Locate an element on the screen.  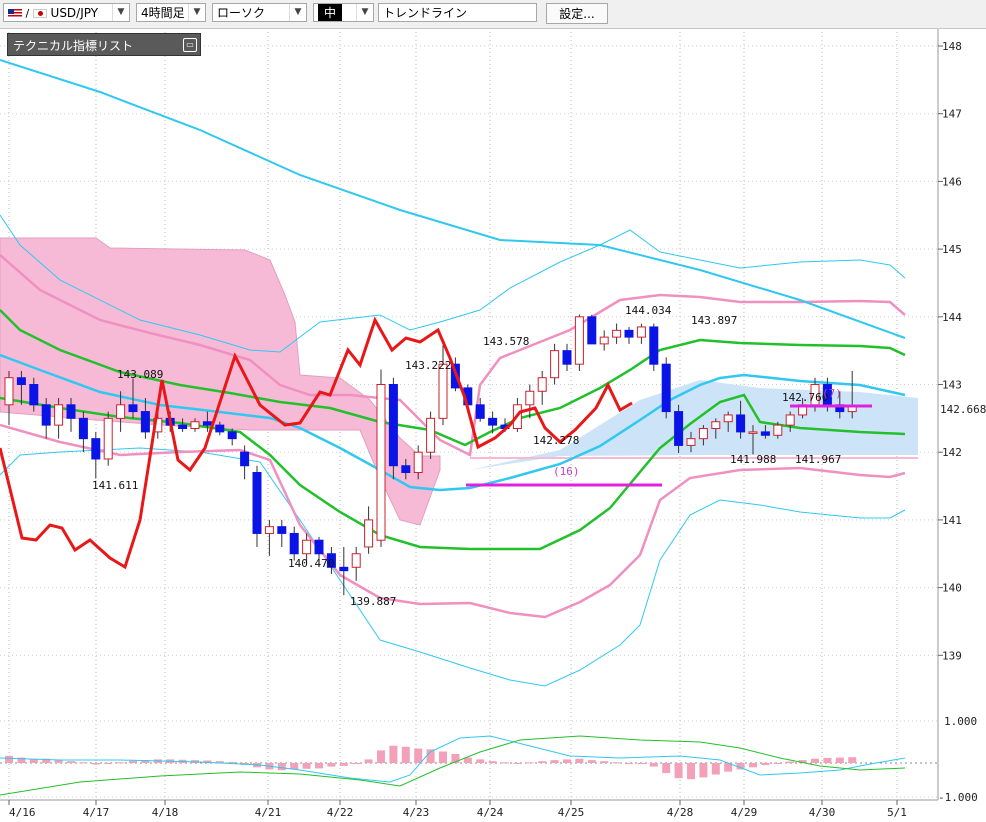
osc-tick-label: -1.000 is located at coordinates (958, 797).